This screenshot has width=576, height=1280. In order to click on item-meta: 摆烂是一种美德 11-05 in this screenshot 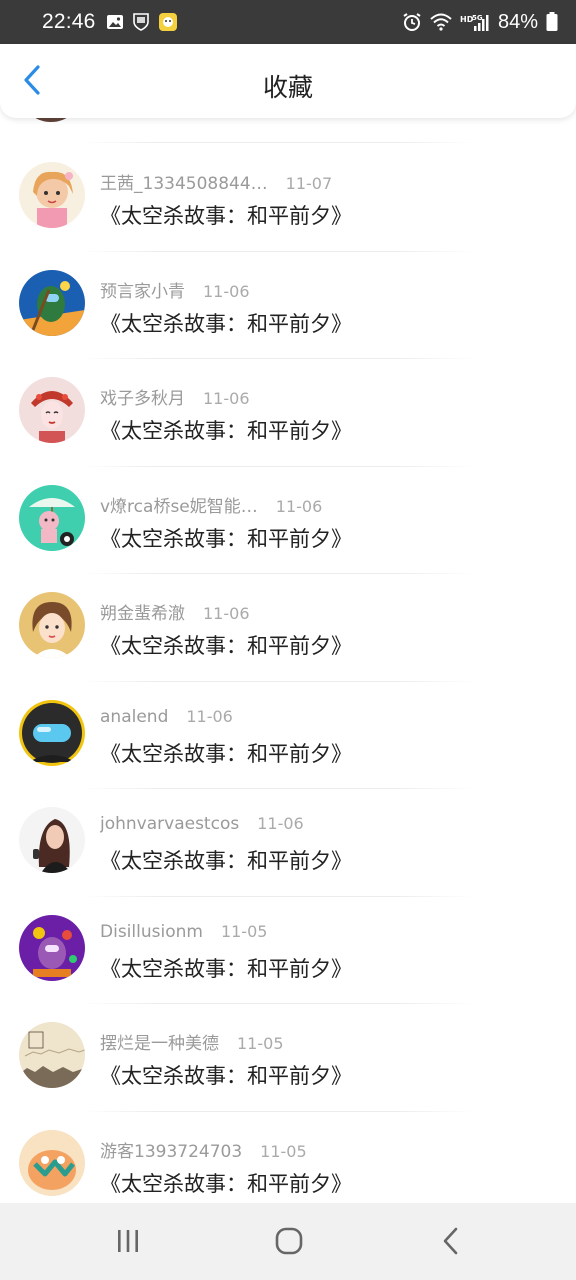, I will do `click(192, 1041)`.